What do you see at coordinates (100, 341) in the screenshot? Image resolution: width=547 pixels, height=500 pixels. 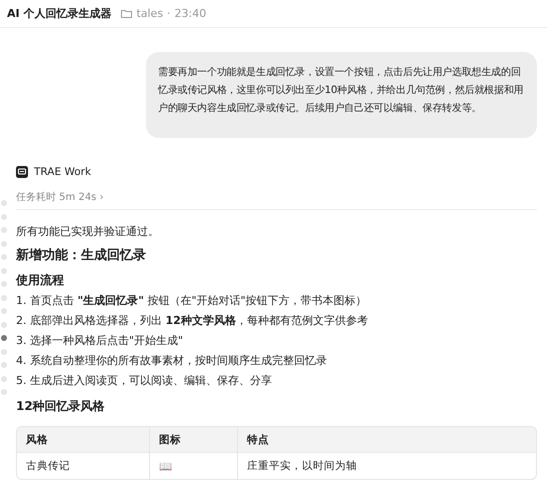 I see `step-text: 3. 选择一种风格后点击"开始生成"` at bounding box center [100, 341].